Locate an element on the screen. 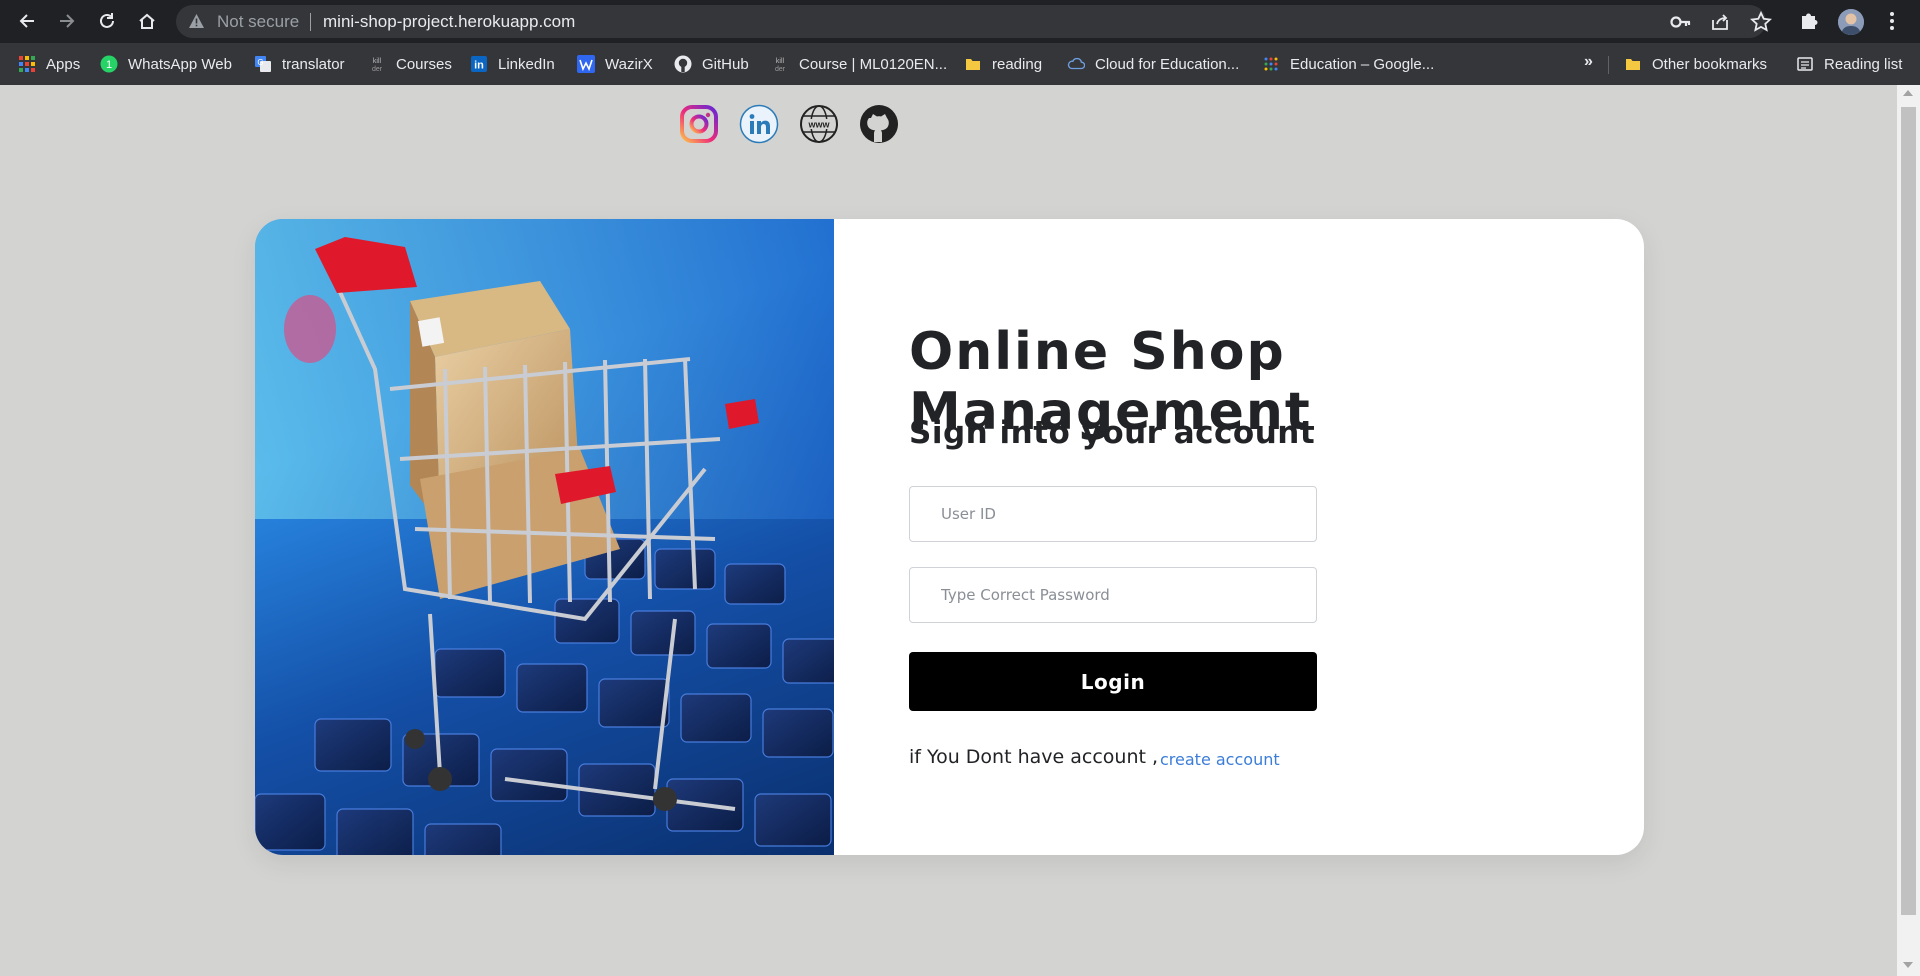 The image size is (1920, 976). github-link is located at coordinates (879, 124).